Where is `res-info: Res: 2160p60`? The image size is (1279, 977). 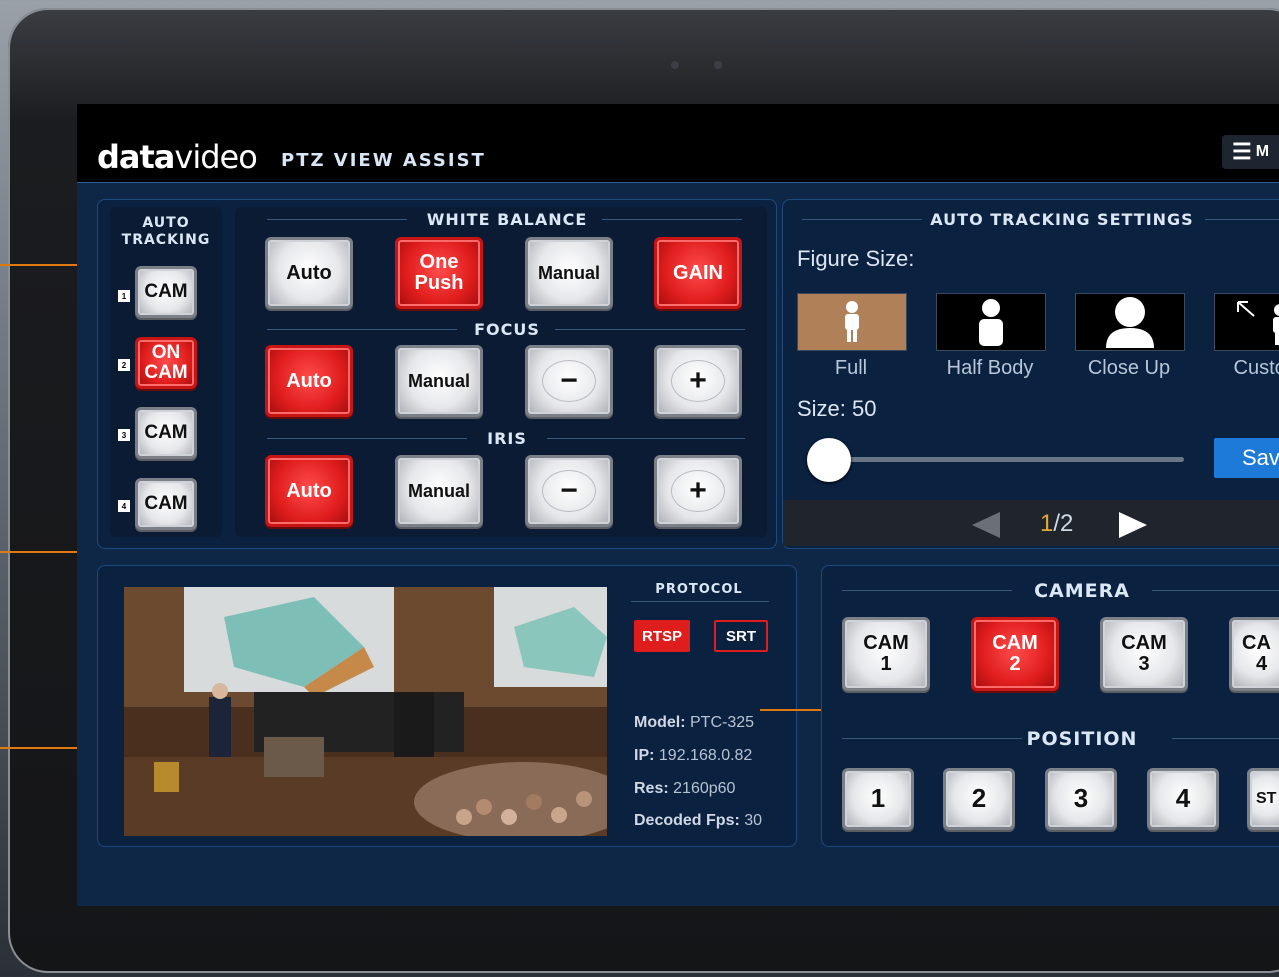 res-info: Res: 2160p60 is located at coordinates (685, 788).